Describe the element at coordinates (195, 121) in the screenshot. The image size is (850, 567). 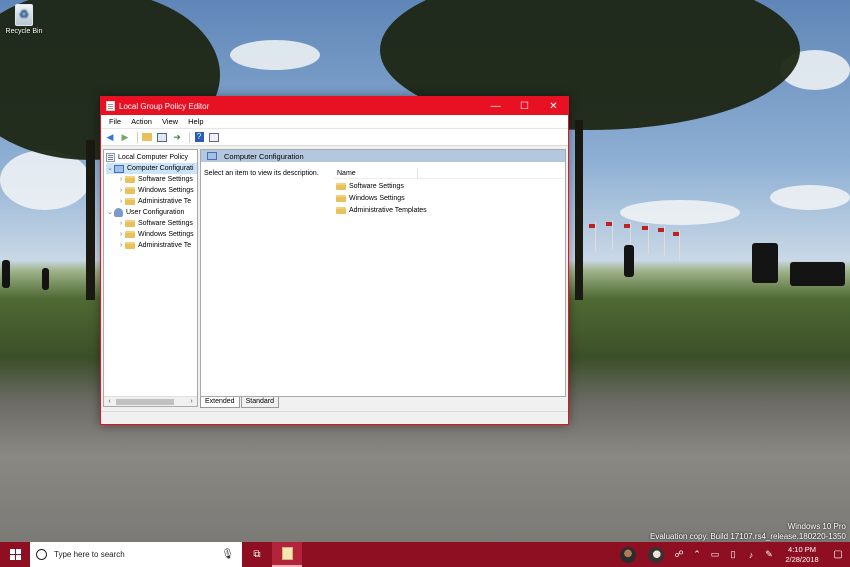
I see `menu-help: Help` at that location.